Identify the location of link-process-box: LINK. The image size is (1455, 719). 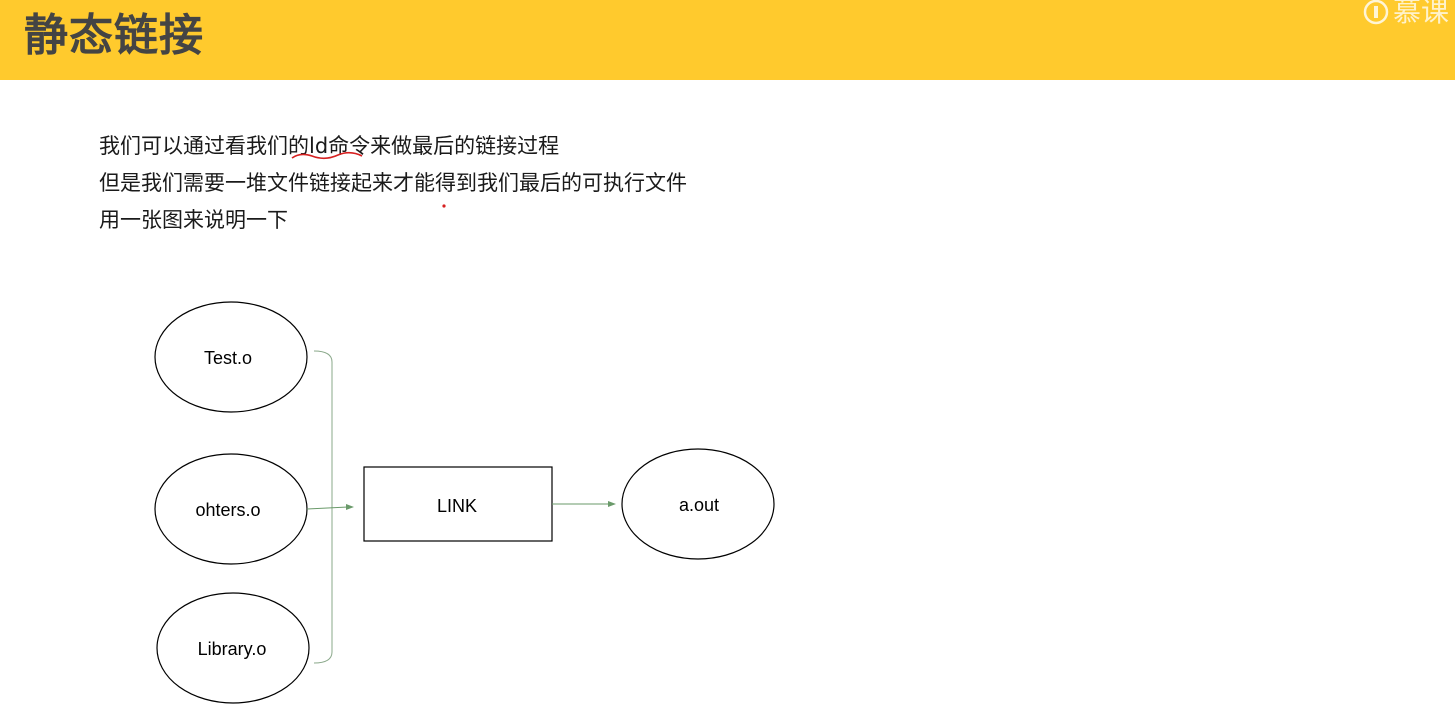
(458, 504).